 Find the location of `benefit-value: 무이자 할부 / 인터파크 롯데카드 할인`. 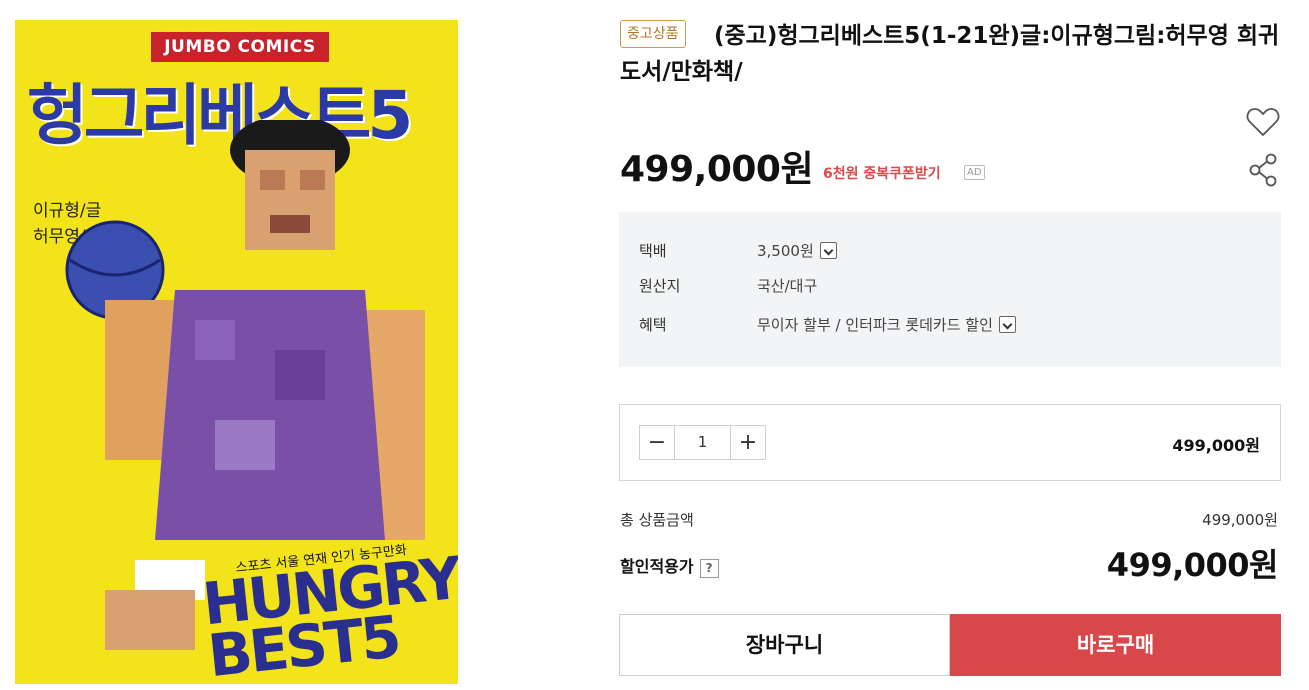

benefit-value: 무이자 할부 / 인터파크 롯데카드 할인 is located at coordinates (886, 324).